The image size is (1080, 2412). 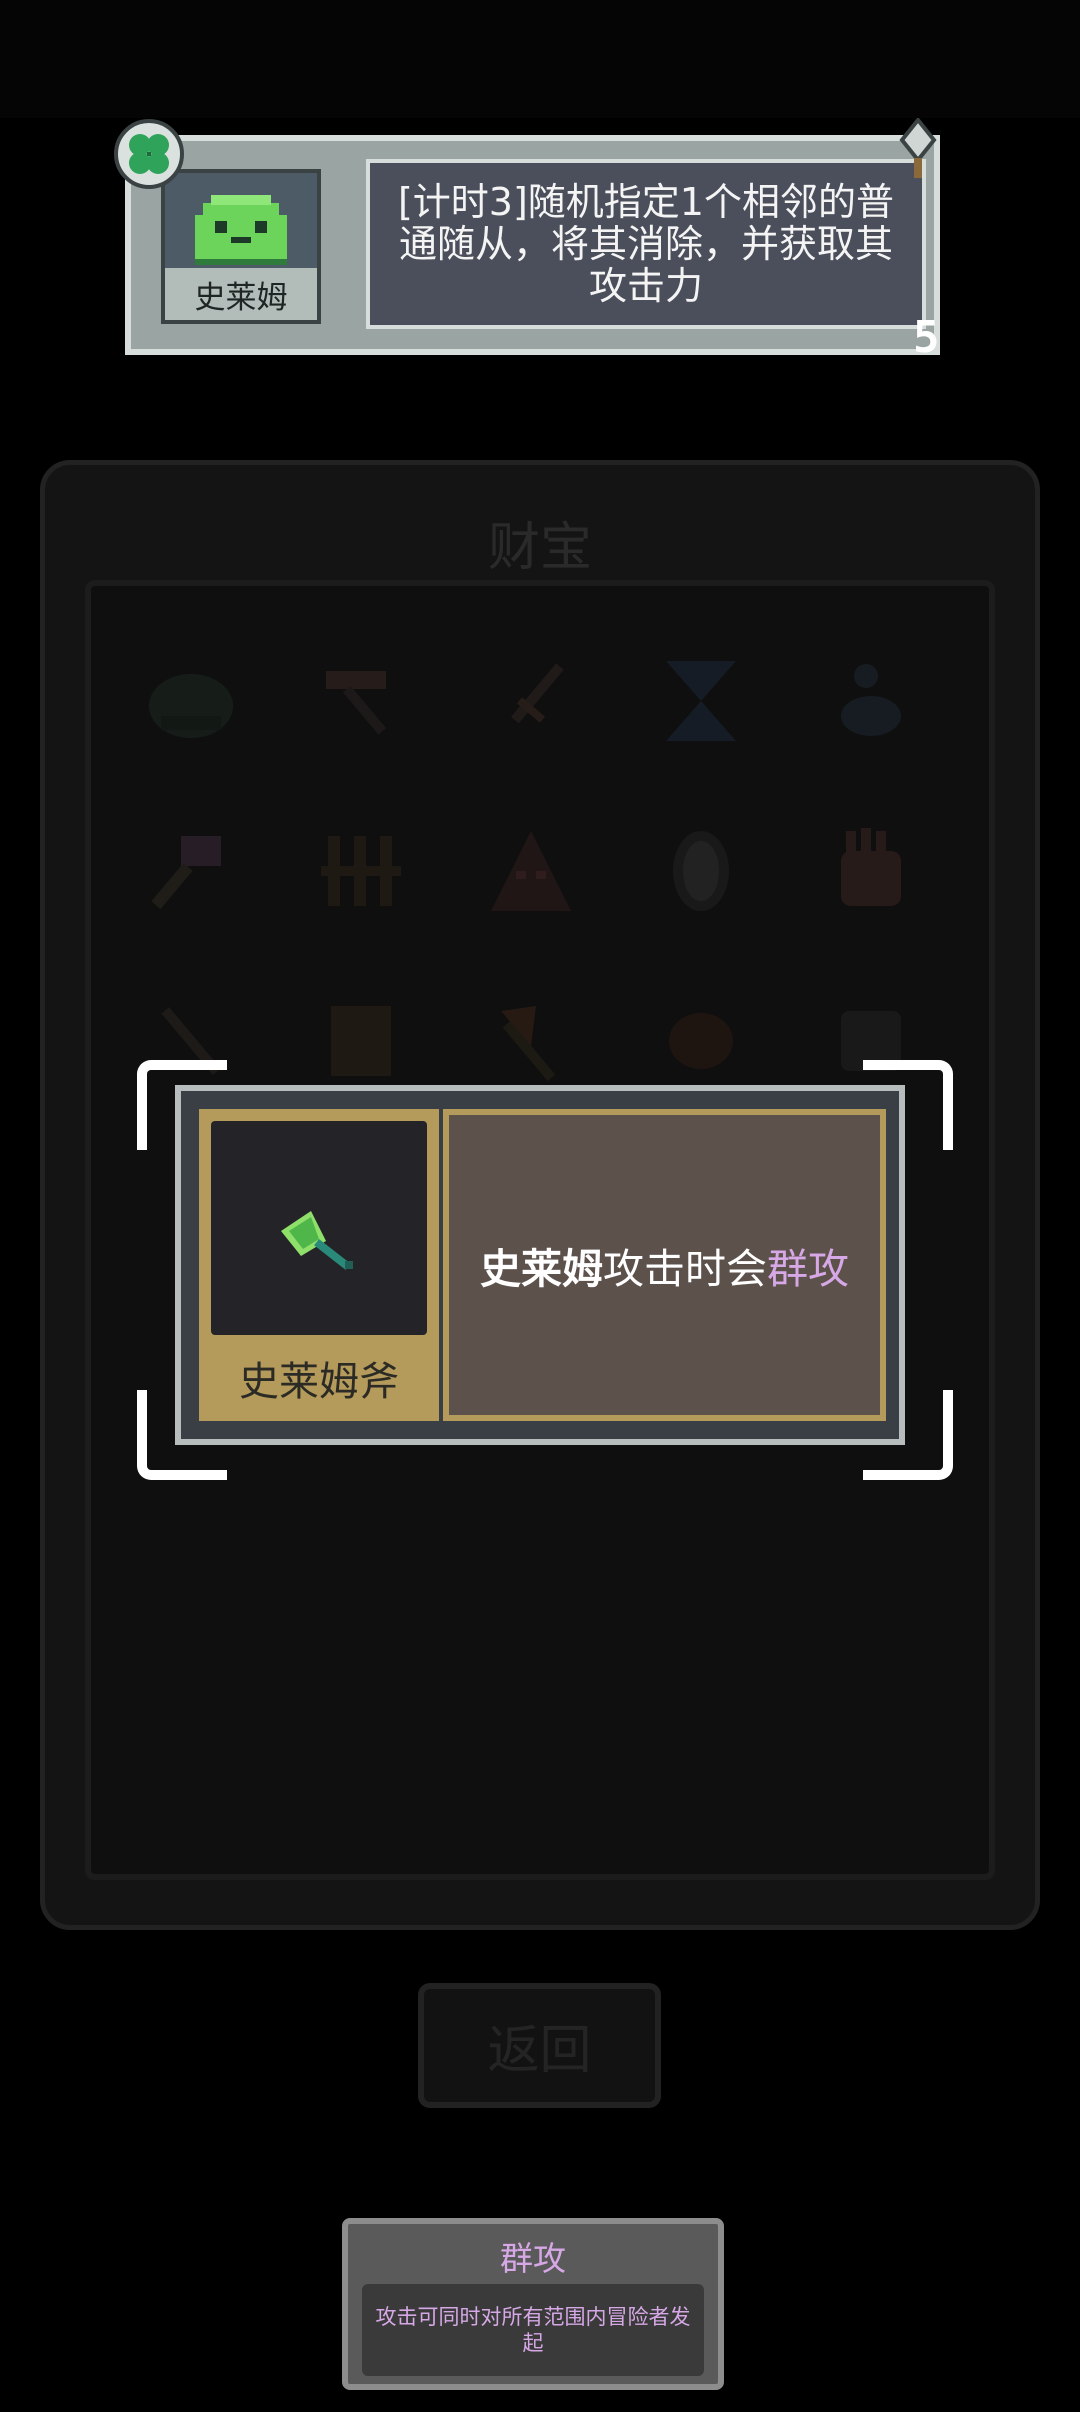 What do you see at coordinates (539, 2045) in the screenshot?
I see `return-button: 返回` at bounding box center [539, 2045].